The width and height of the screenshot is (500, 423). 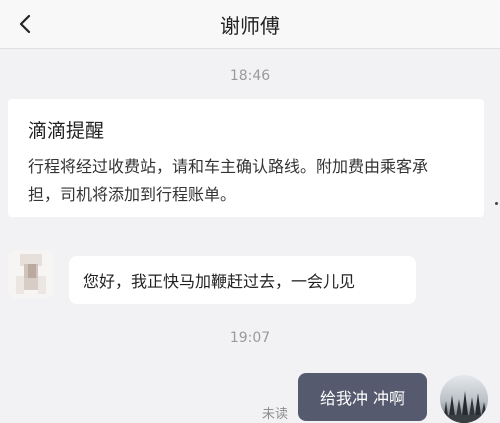 What do you see at coordinates (228, 166) in the screenshot?
I see `notice-line: 行程将经过收费站，请和车主确认路线。附加费由乘客承` at bounding box center [228, 166].